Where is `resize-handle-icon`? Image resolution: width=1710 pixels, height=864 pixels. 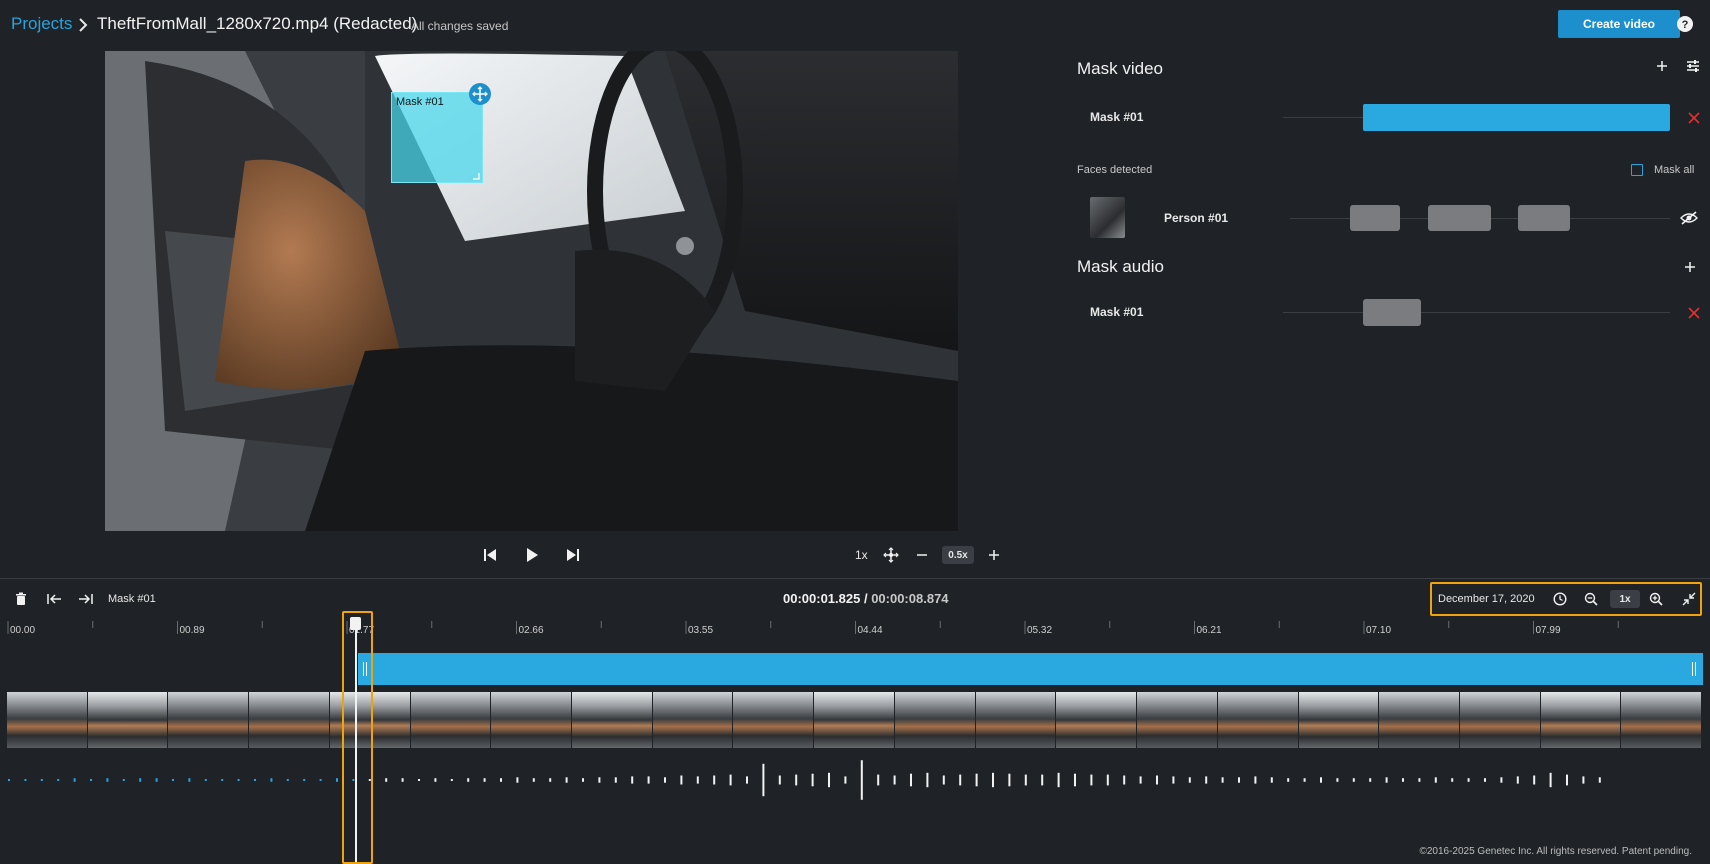 resize-handle-icon is located at coordinates (476, 176).